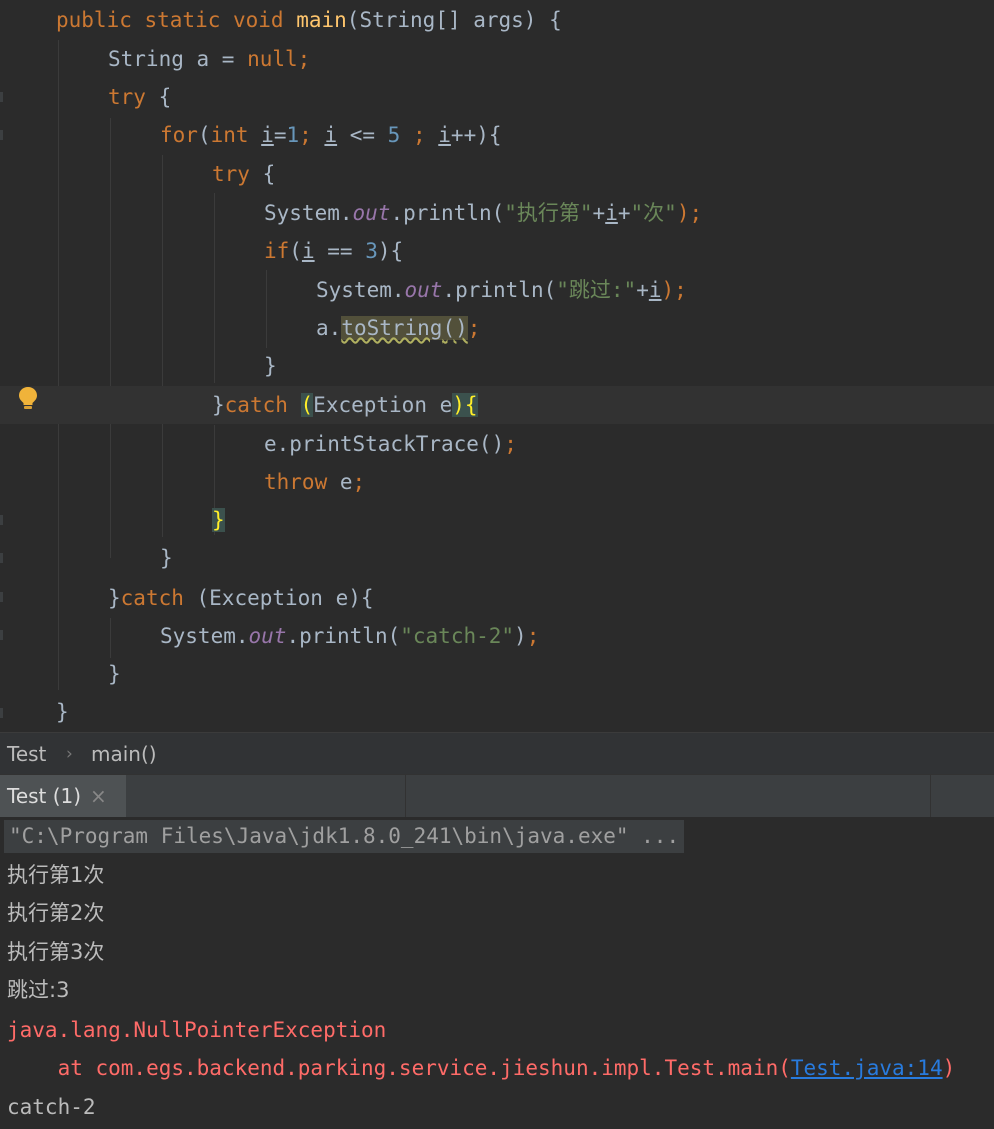  I want to click on code-token: "catch-2", so click(457, 636).